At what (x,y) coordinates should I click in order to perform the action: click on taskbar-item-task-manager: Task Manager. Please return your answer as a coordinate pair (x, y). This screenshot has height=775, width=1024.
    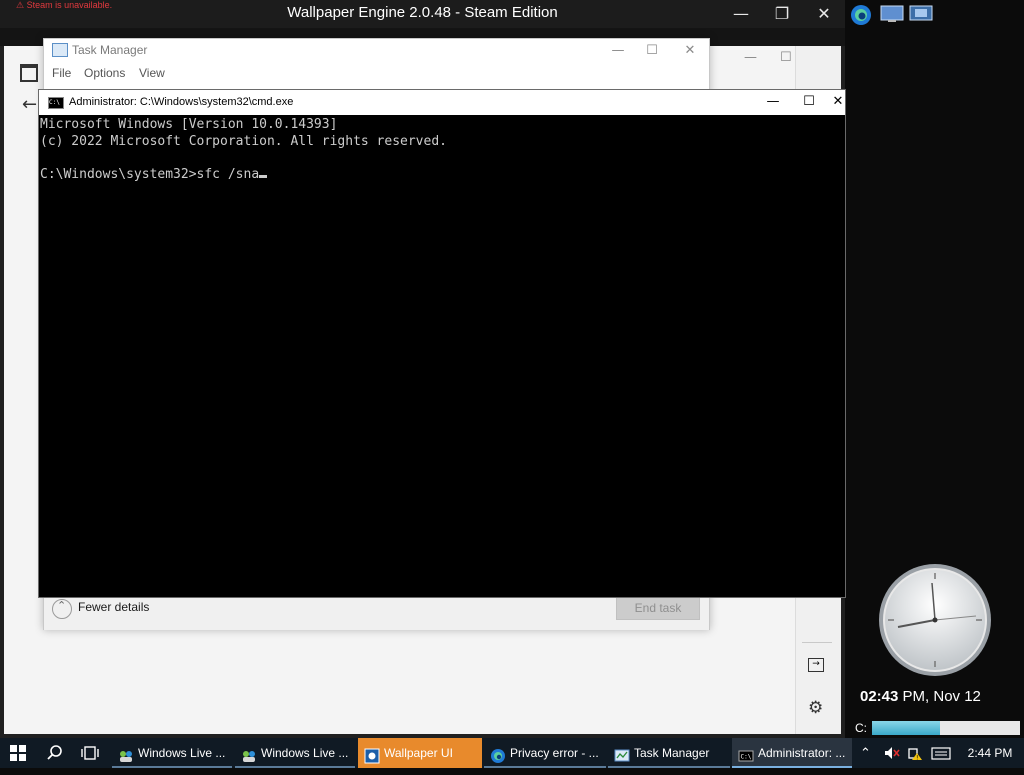
    Looking at the image, I should click on (669, 753).